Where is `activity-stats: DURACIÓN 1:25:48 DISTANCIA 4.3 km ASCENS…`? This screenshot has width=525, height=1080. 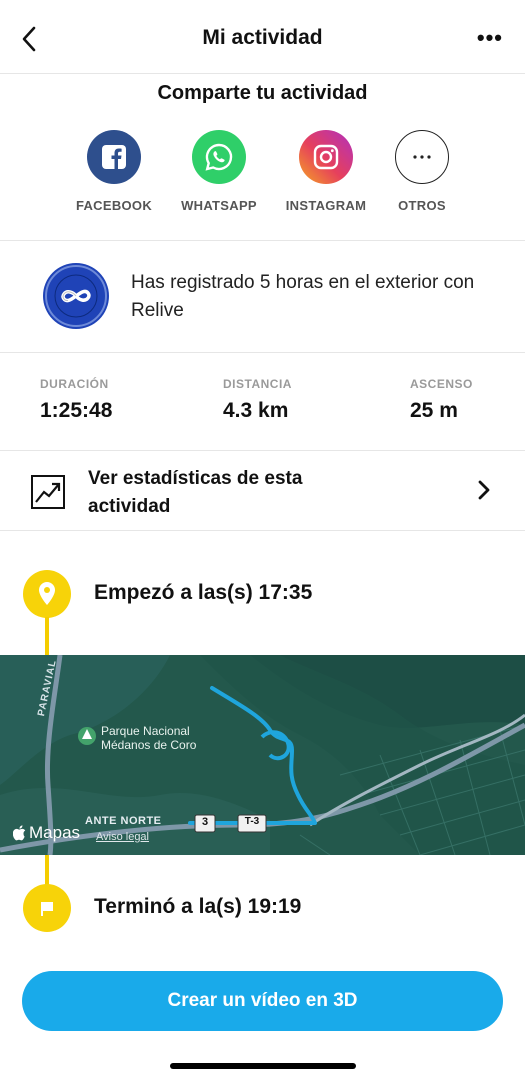 activity-stats: DURACIÓN 1:25:48 DISTANCIA 4.3 km ASCENS… is located at coordinates (262, 402).